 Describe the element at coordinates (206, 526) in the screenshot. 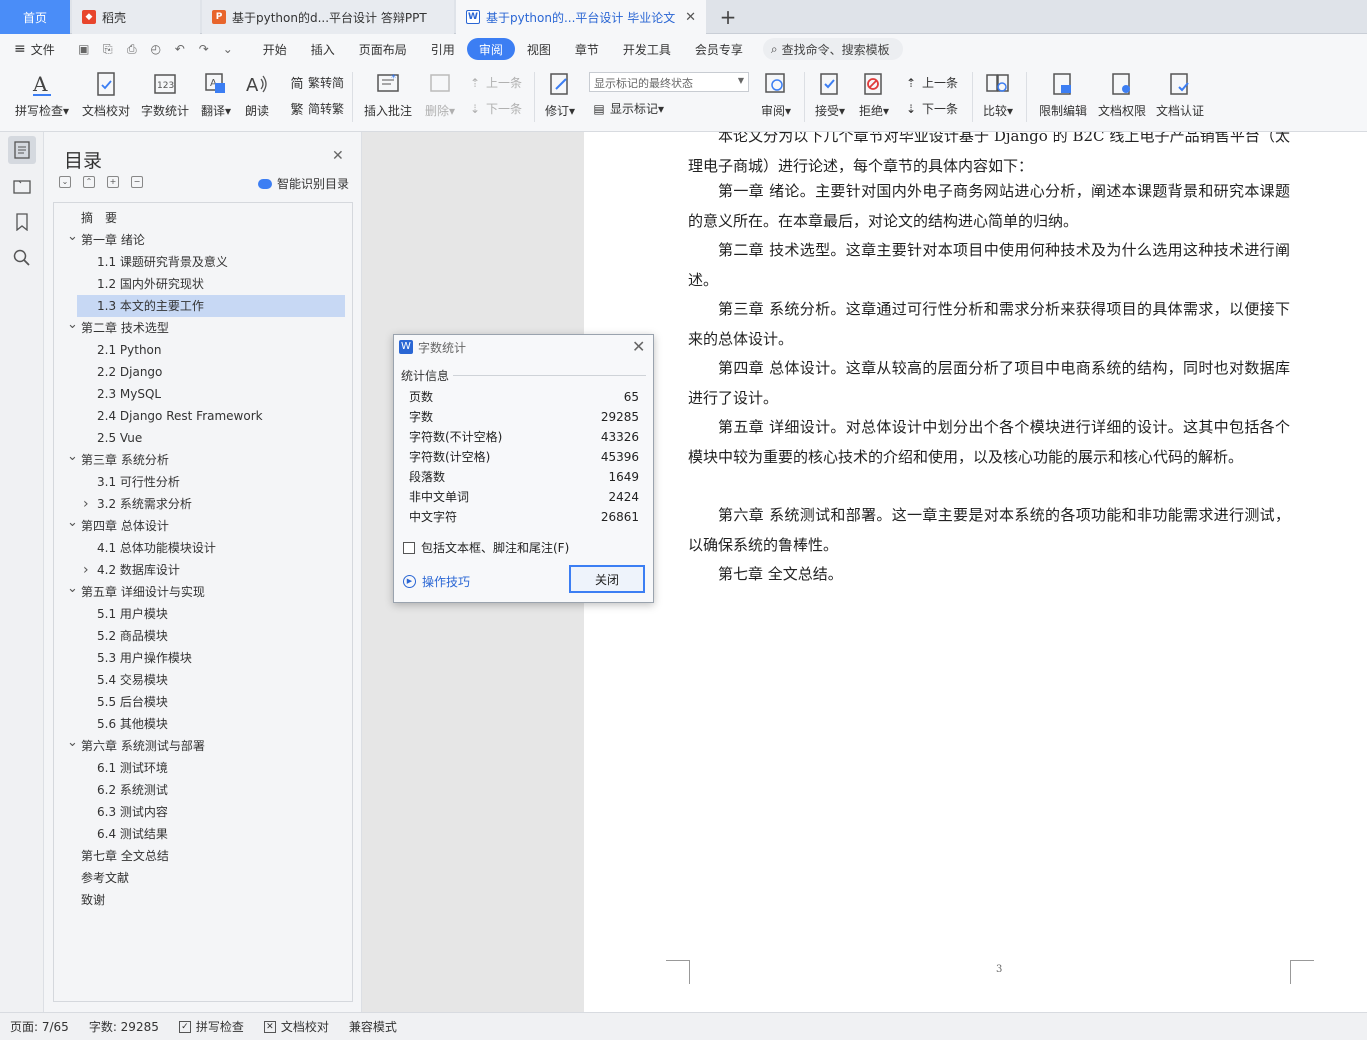

I see `toc-item: ⌄ 第四章 总体设计` at that location.